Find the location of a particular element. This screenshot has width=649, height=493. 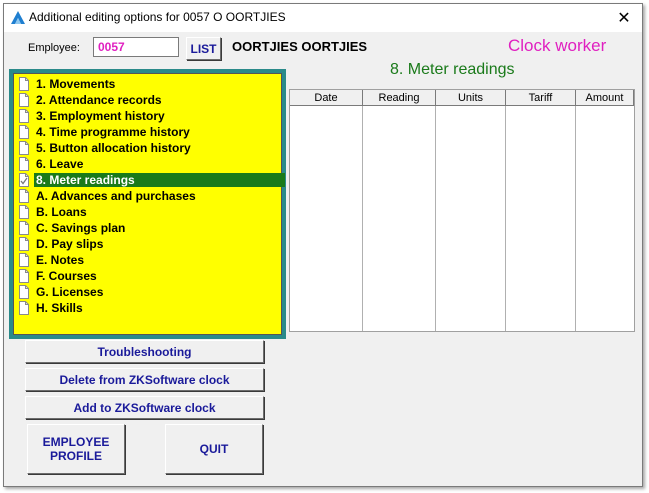

tree-item: D. Pay slips is located at coordinates (61, 244).